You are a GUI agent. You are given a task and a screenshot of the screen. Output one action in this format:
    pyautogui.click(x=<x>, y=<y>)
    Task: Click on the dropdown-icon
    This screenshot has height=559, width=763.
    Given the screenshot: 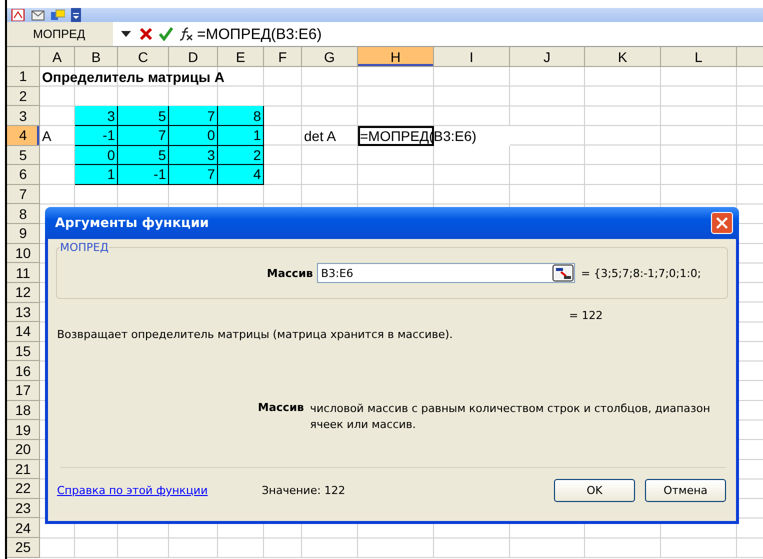 What is the action you would take?
    pyautogui.click(x=126, y=34)
    